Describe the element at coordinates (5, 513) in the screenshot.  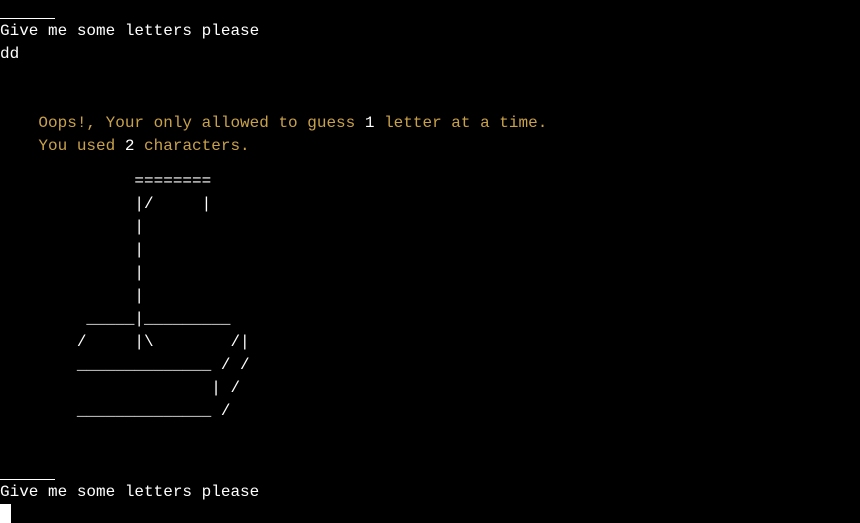
I see `terminal-cursor` at that location.